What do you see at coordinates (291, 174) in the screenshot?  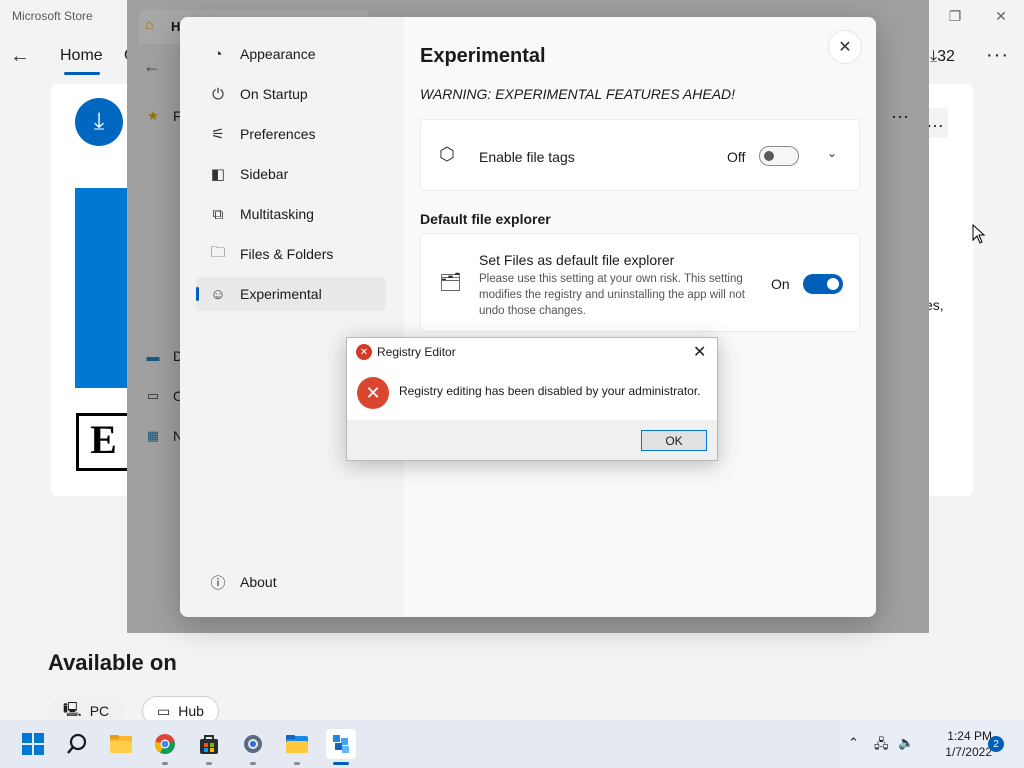 I see `nav-sidebar: ◧ Sidebar` at bounding box center [291, 174].